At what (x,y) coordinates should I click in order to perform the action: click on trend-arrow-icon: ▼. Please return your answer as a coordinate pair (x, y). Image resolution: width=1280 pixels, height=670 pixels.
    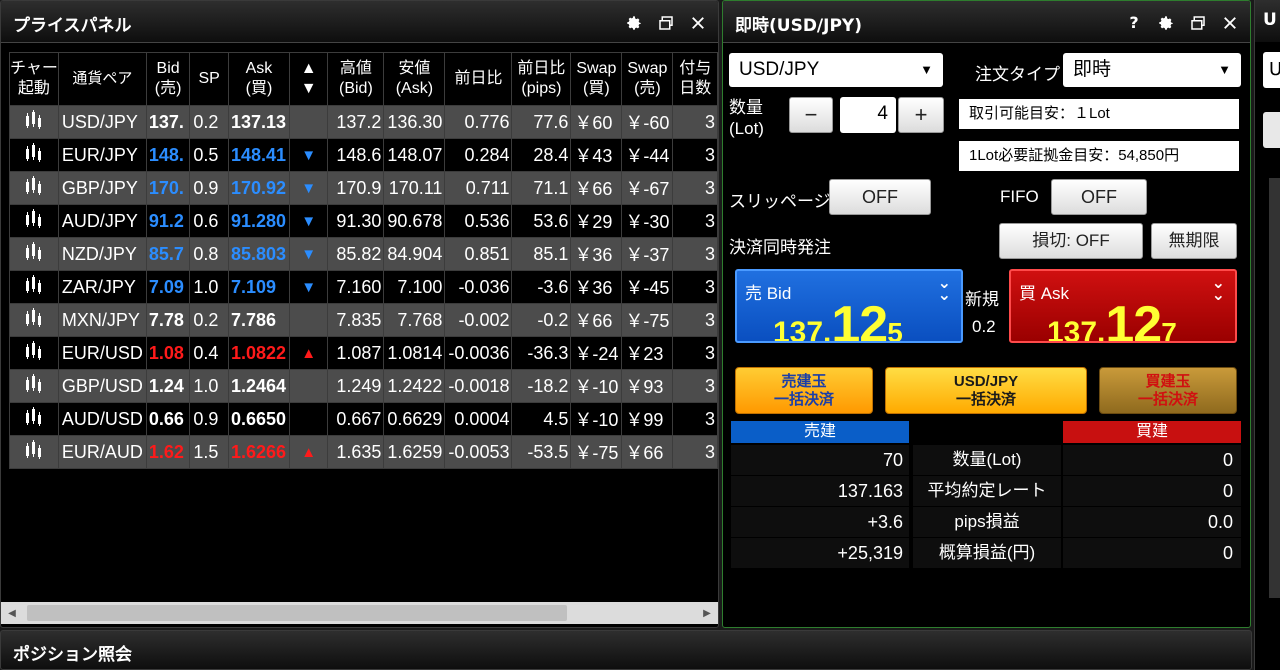
    Looking at the image, I should click on (308, 221).